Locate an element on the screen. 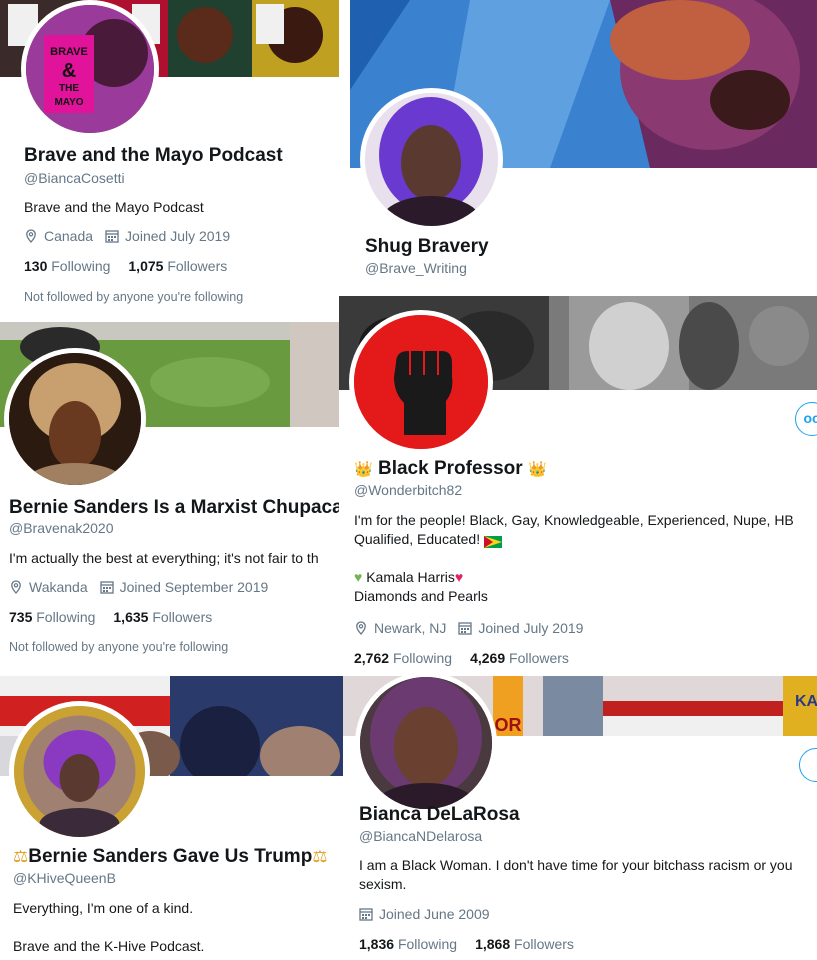 This screenshot has width=817, height=960. more-options-button: oo is located at coordinates (806, 419).